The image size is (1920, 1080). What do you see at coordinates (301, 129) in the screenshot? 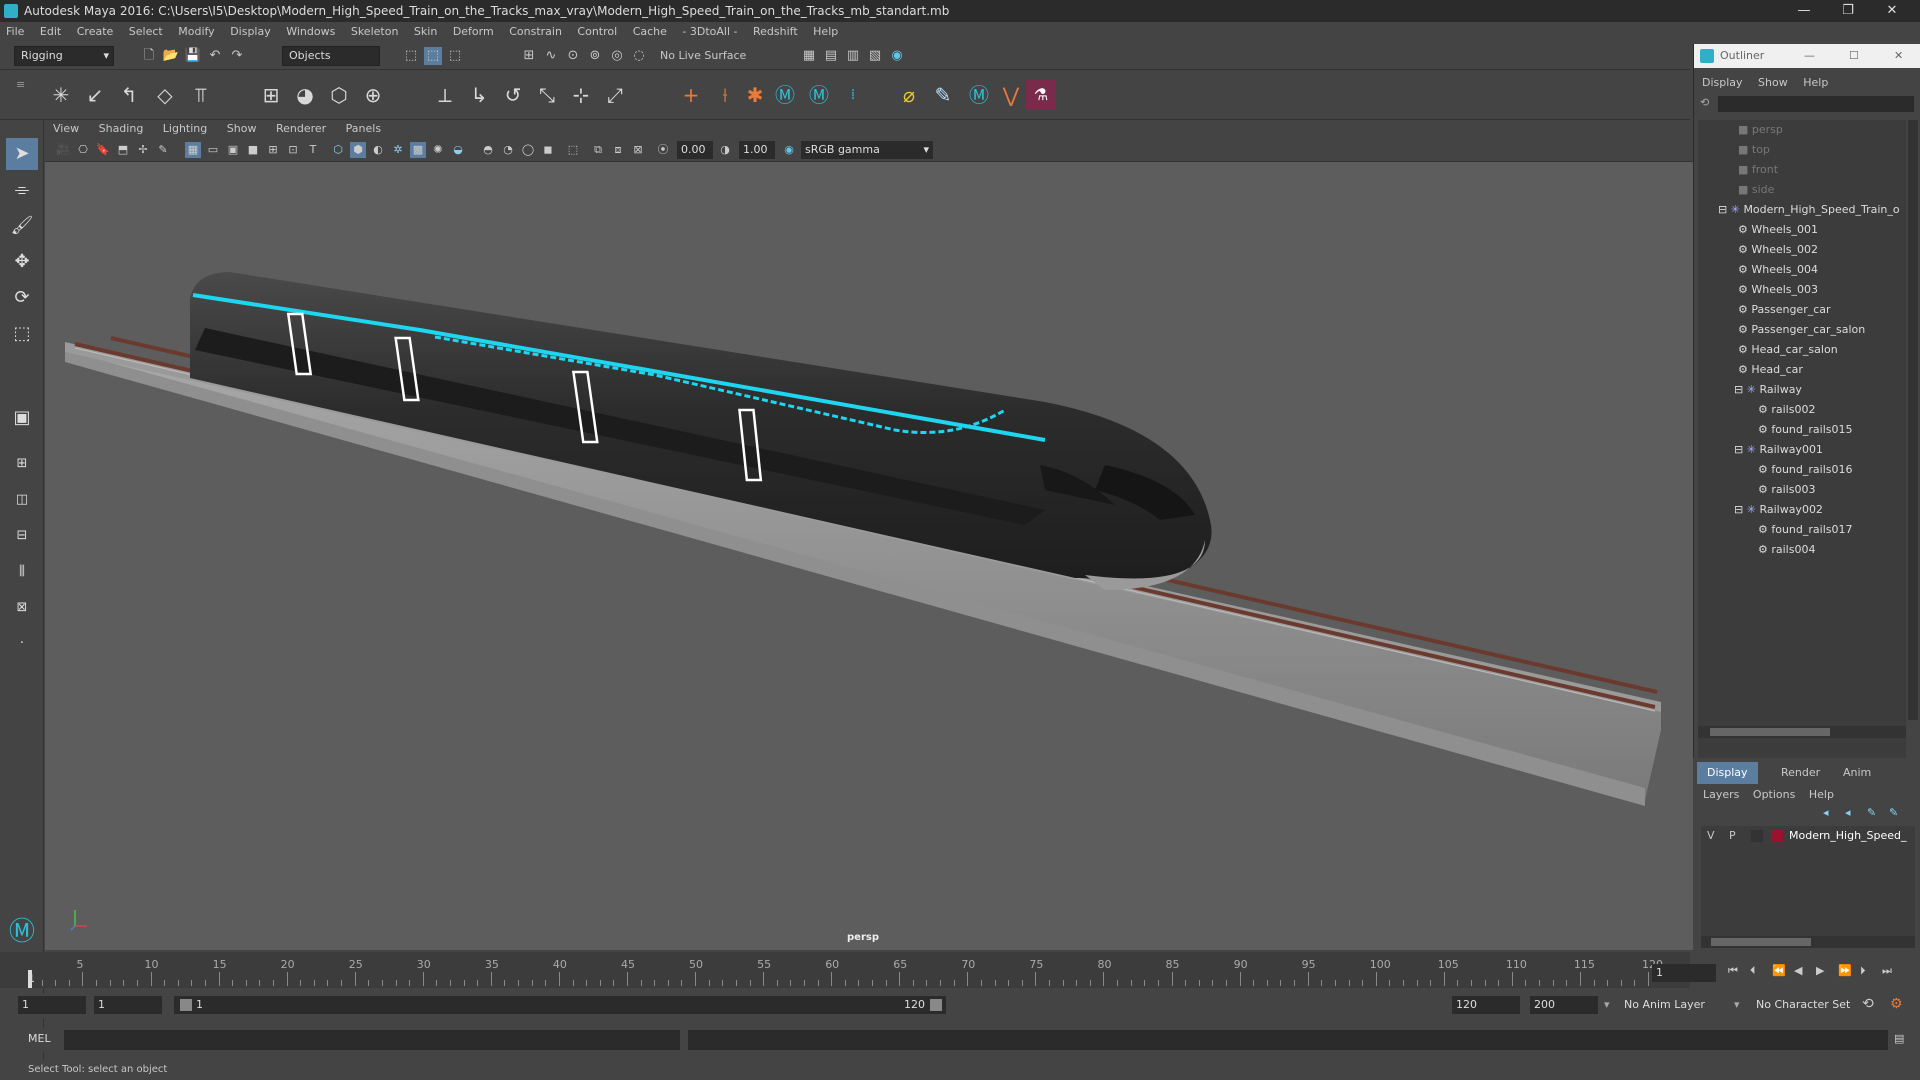
I see `vp-menu-renderer: Renderer` at bounding box center [301, 129].